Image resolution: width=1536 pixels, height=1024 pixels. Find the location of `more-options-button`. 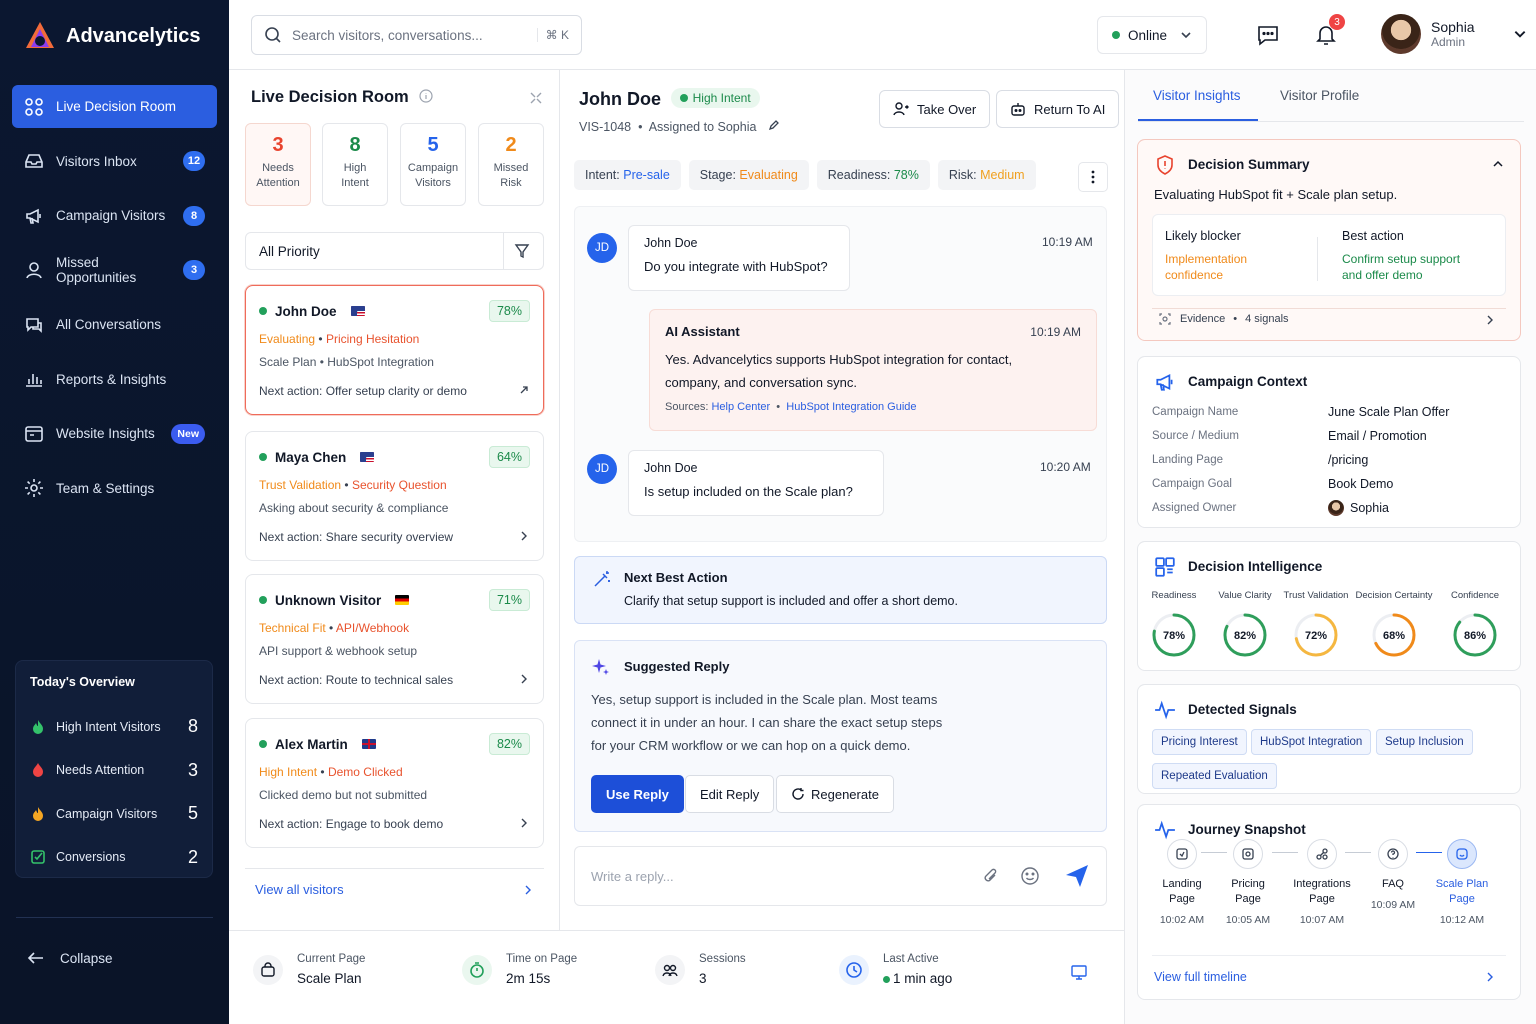

more-options-button is located at coordinates (1093, 177).